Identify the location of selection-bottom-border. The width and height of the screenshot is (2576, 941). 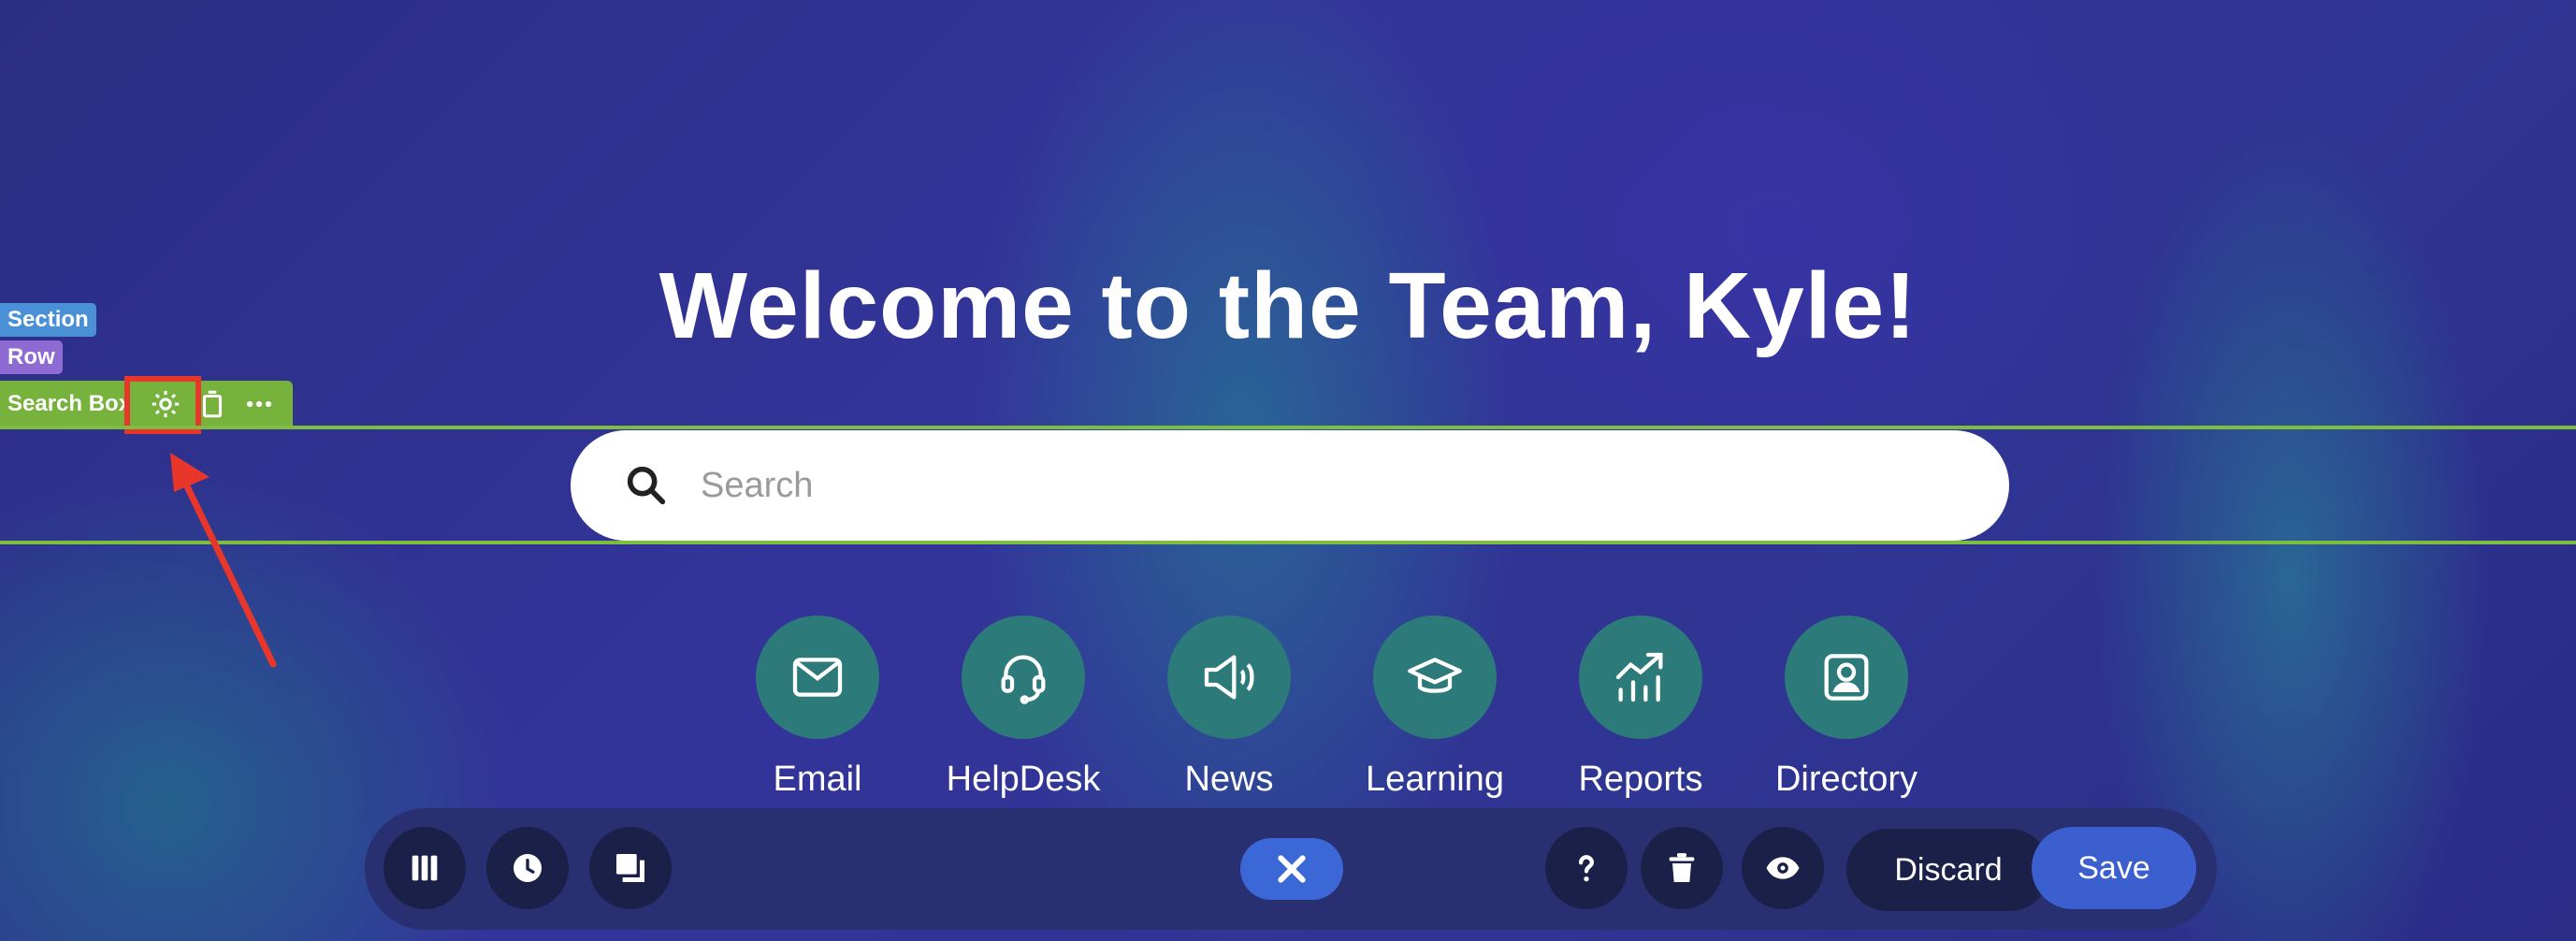
(1288, 542).